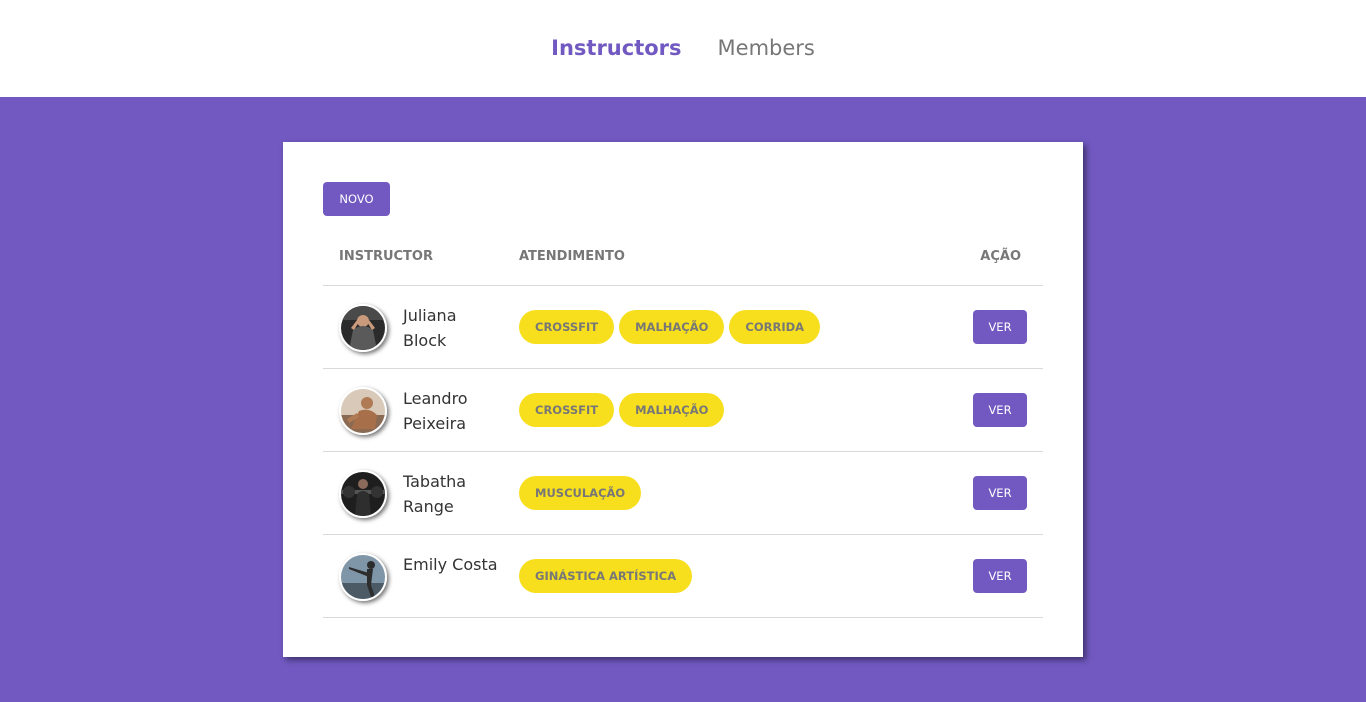 The height and width of the screenshot is (702, 1366). Describe the element at coordinates (616, 48) in the screenshot. I see `nav-link-instructors: Instructors` at that location.